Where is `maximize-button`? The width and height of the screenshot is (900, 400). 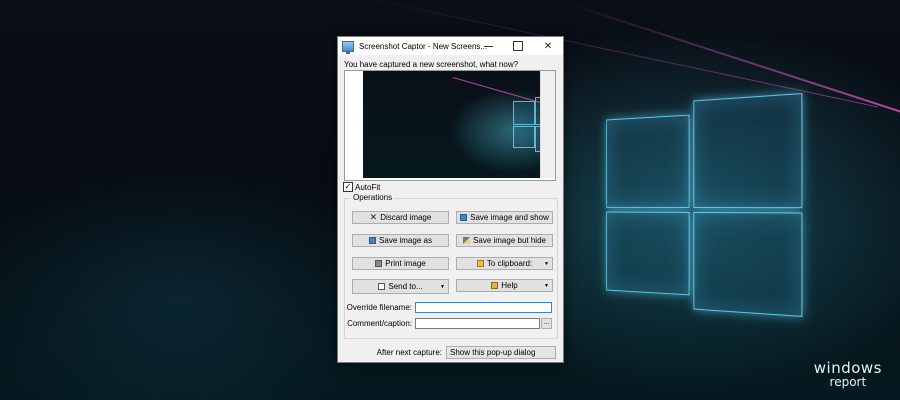
maximize-button is located at coordinates (518, 46).